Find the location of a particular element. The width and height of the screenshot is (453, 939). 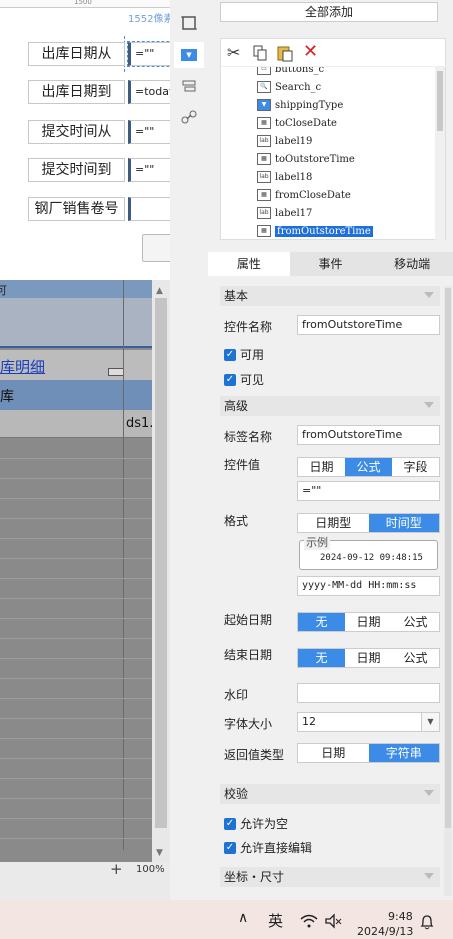

field-input-mill-coil-no is located at coordinates (149, 209).